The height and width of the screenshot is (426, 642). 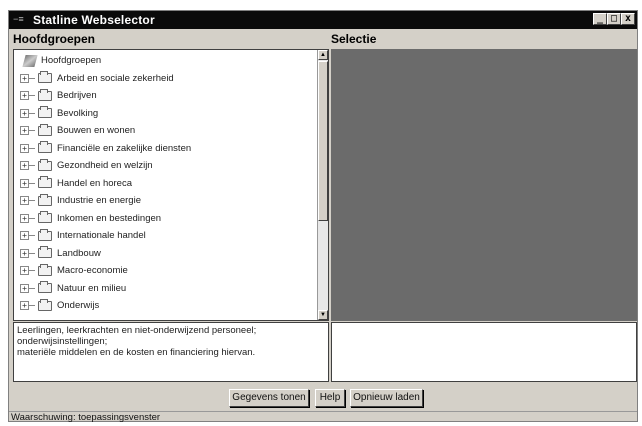 What do you see at coordinates (164, 201) in the screenshot?
I see `tree-item: + Industrie en energie` at bounding box center [164, 201].